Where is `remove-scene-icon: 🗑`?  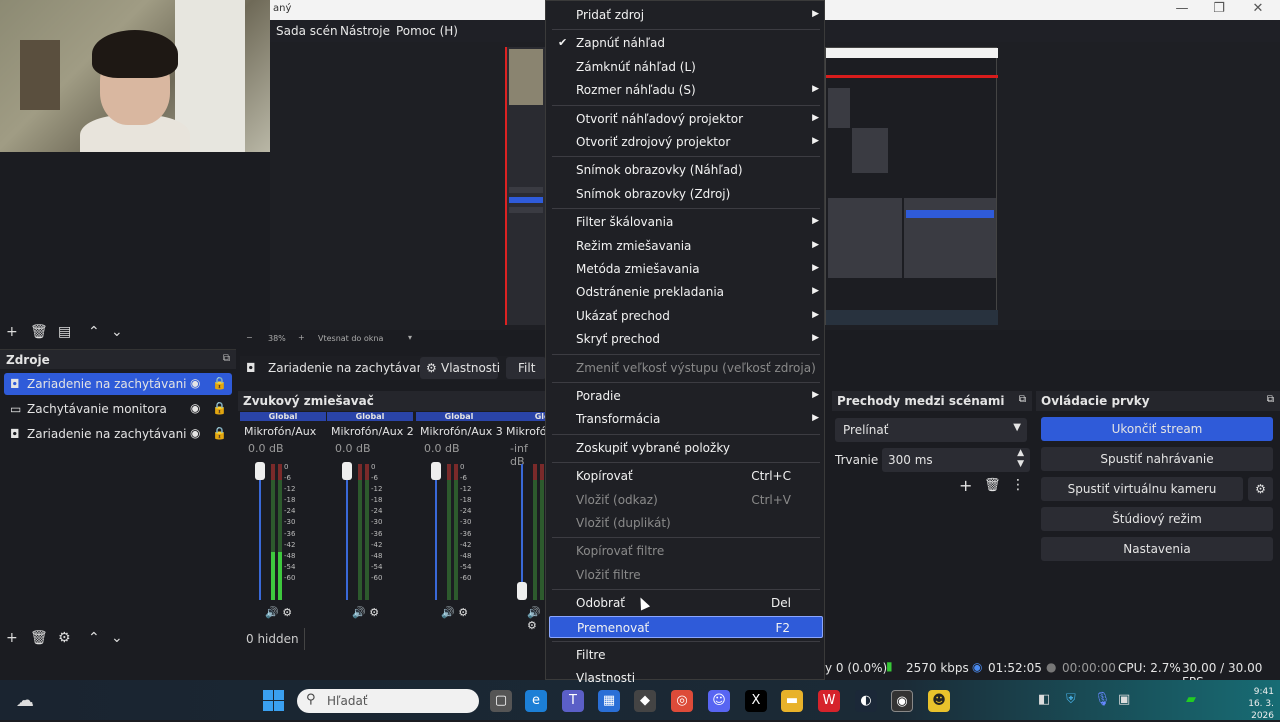
remove-scene-icon: 🗑 is located at coordinates (39, 332).